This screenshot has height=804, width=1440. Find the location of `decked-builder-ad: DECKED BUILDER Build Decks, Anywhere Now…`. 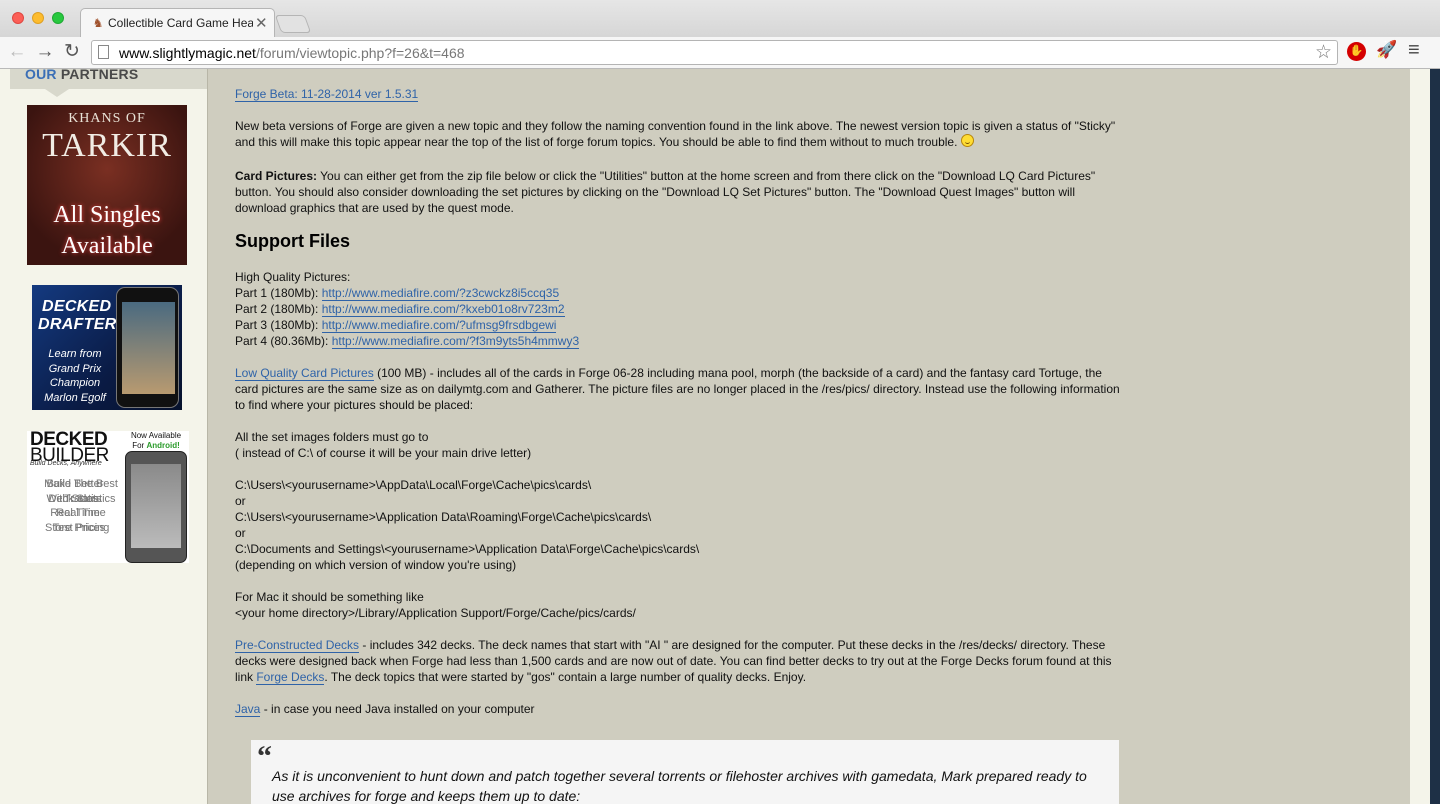

decked-builder-ad: DECKED BUILDER Build Decks, Anywhere Now… is located at coordinates (108, 497).